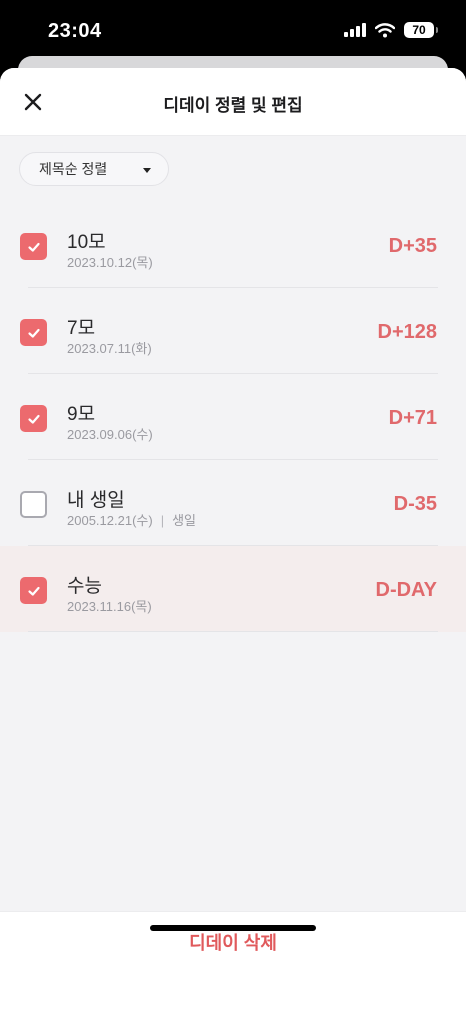  Describe the element at coordinates (412, 246) in the screenshot. I see `dday-count: D+35` at that location.